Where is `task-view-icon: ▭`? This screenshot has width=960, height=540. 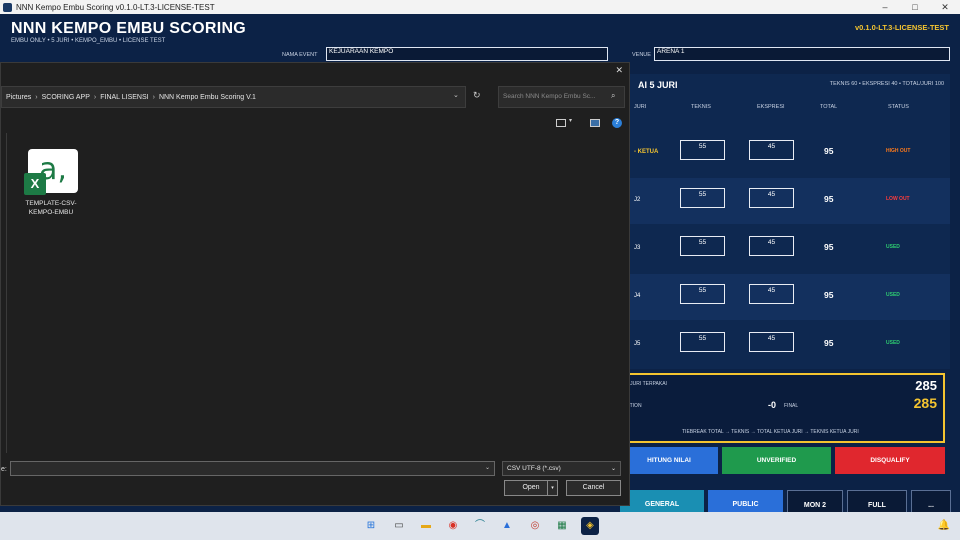
task-view-icon: ▭ is located at coordinates (399, 526).